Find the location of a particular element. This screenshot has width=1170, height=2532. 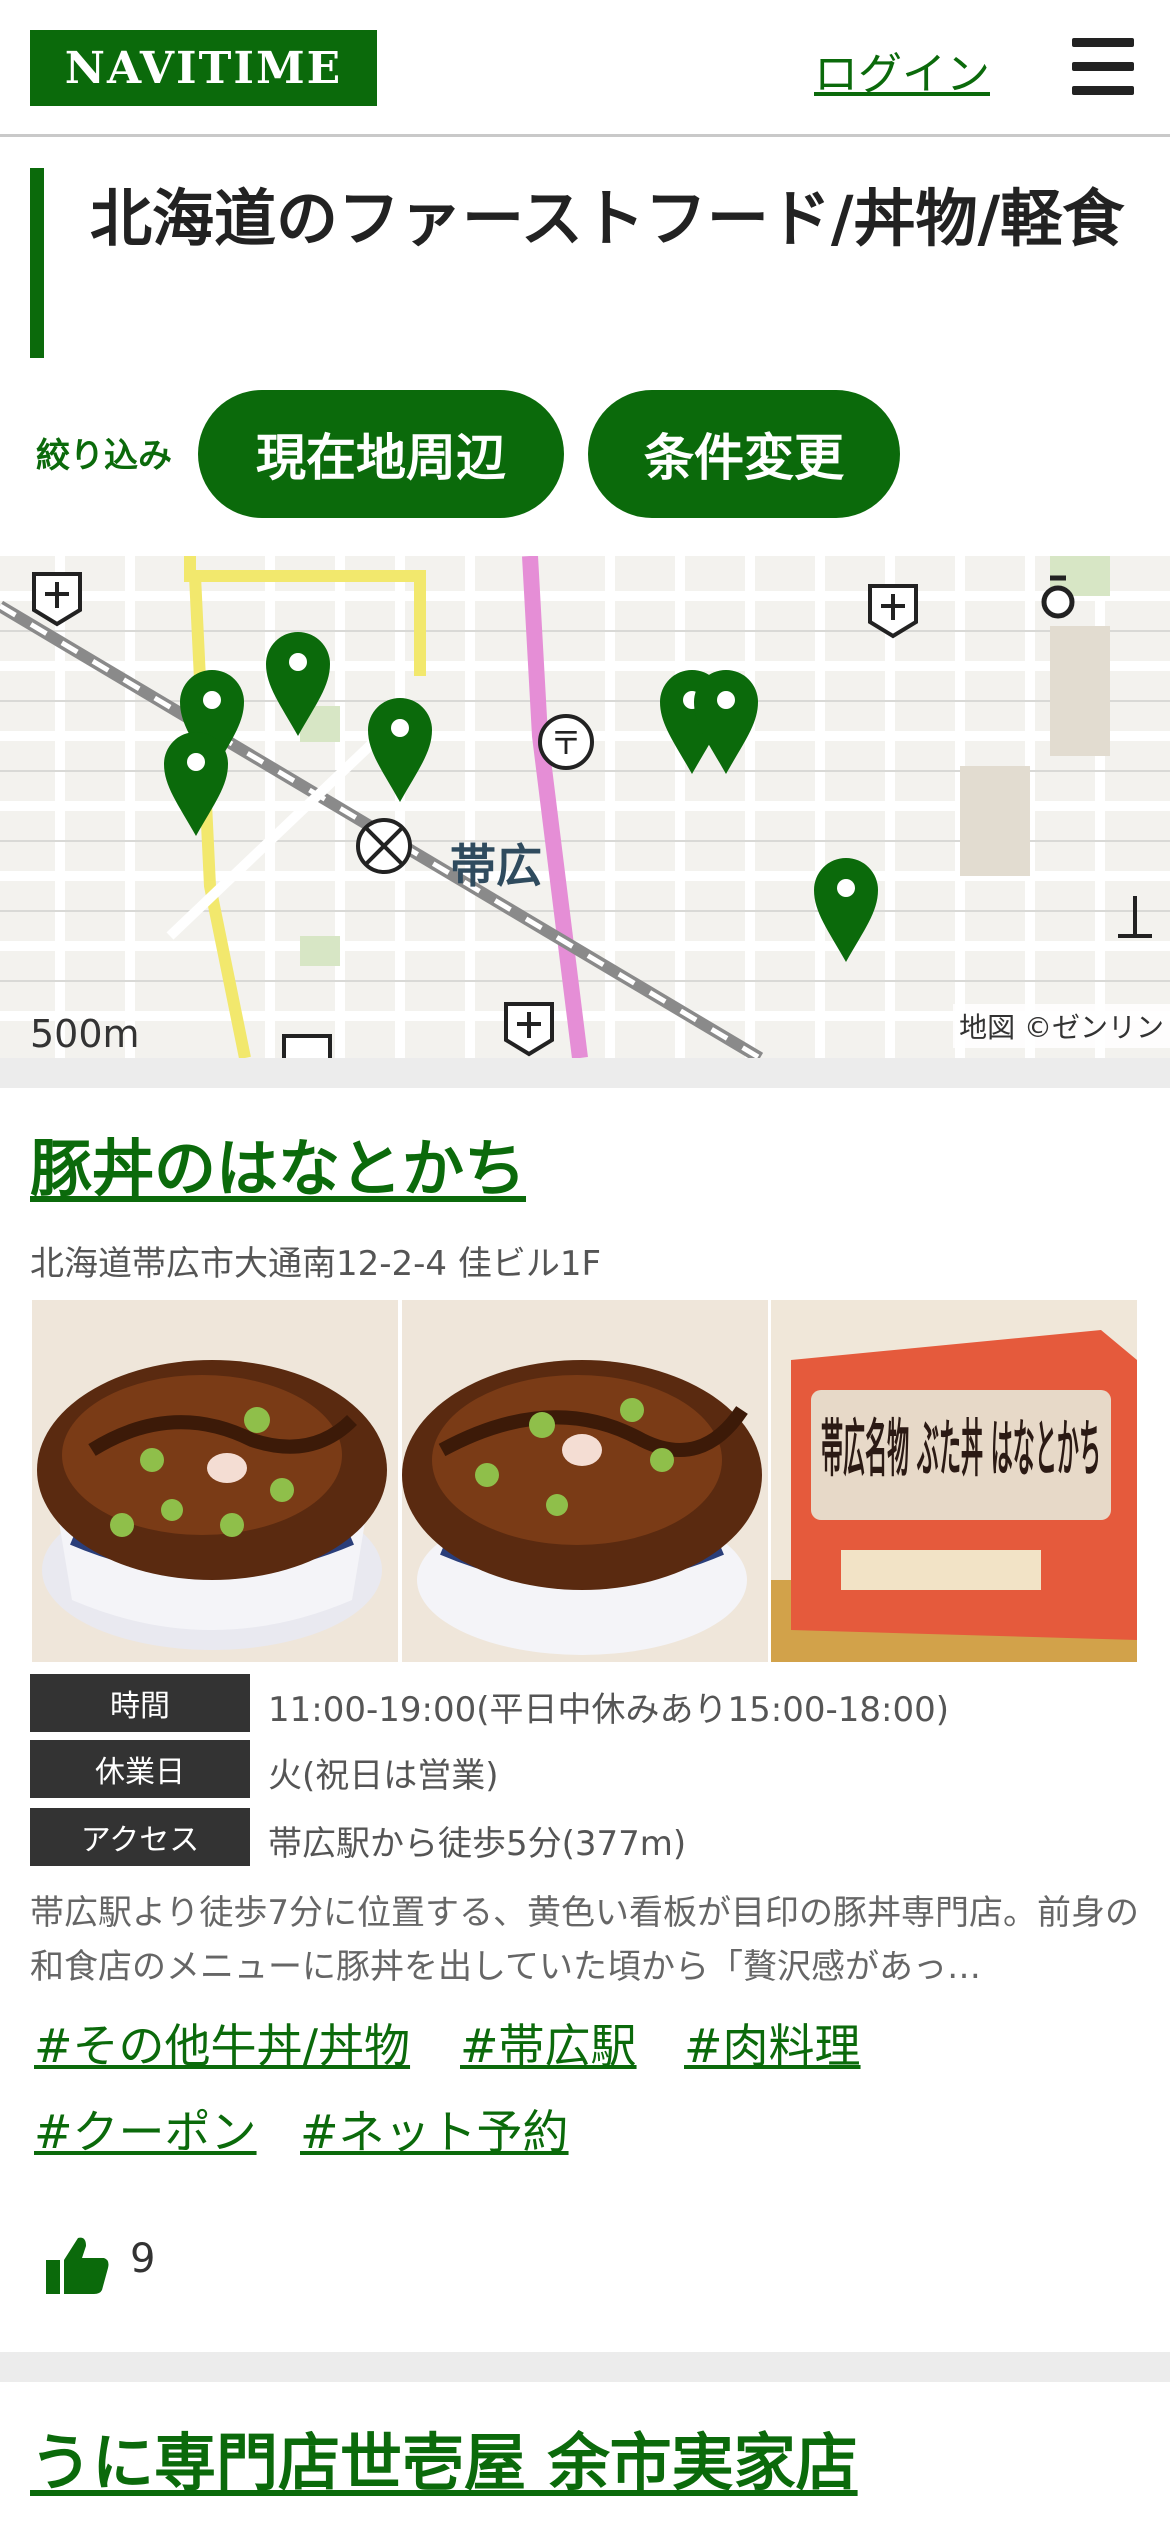

hamburger-menu-icon is located at coordinates (1103, 67).